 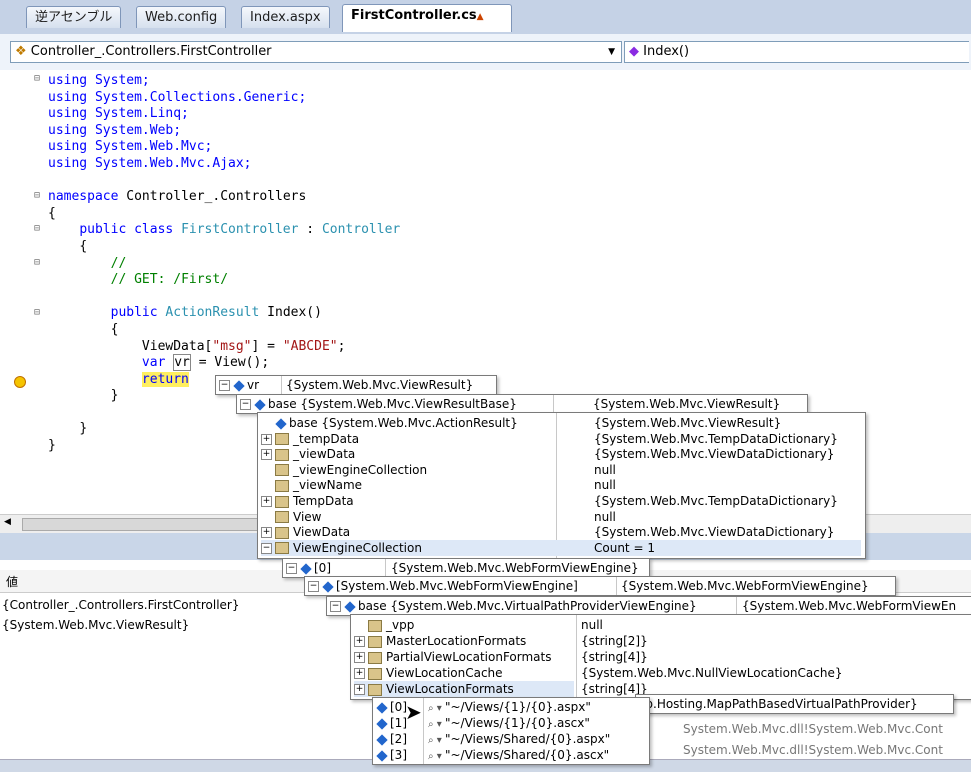 What do you see at coordinates (440, 641) in the screenshot?
I see `tip-row: + MasterLocationFormats` at bounding box center [440, 641].